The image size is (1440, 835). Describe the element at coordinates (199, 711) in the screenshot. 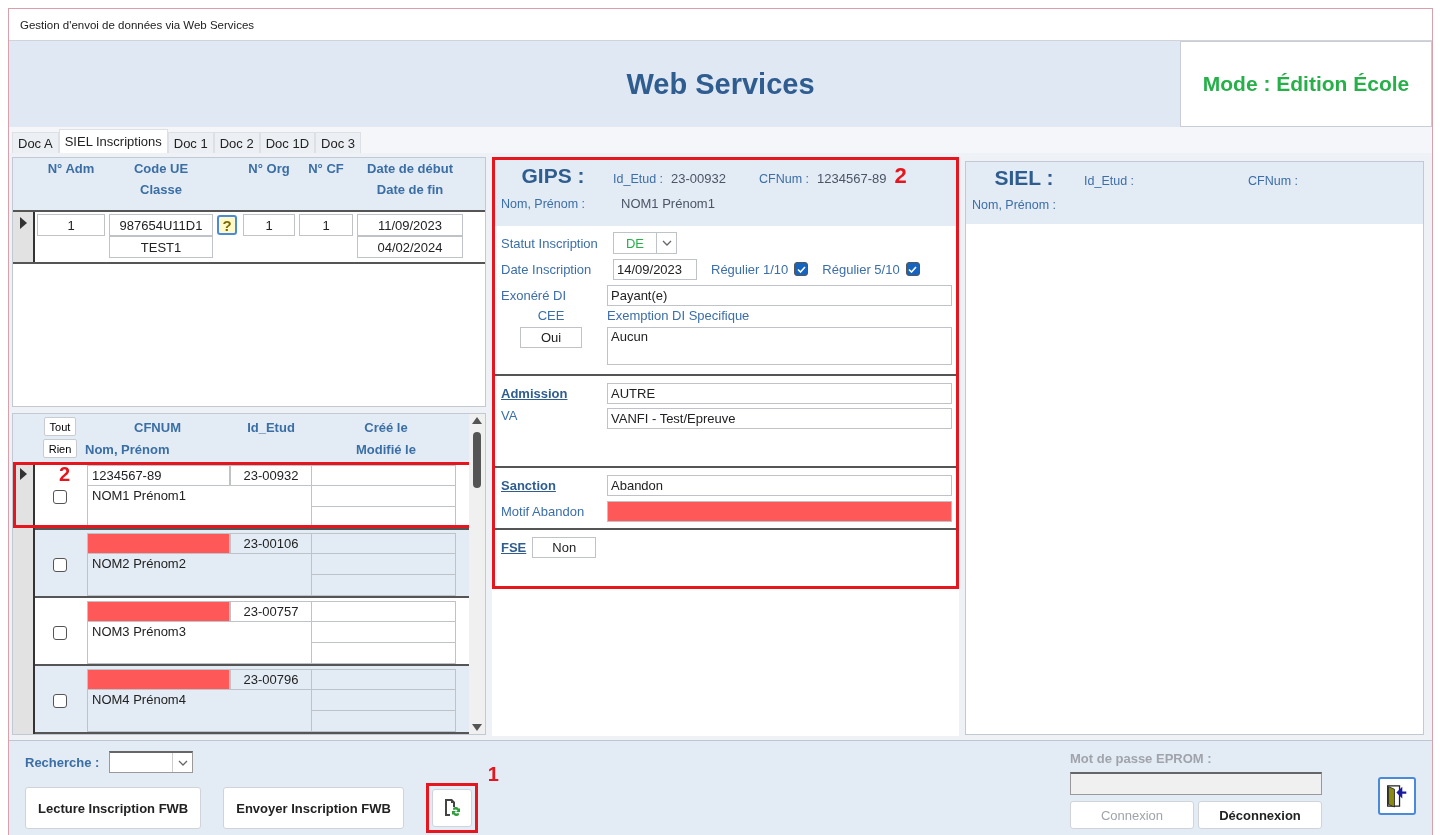

I see `table-cell: NOM4 Prénom4` at that location.